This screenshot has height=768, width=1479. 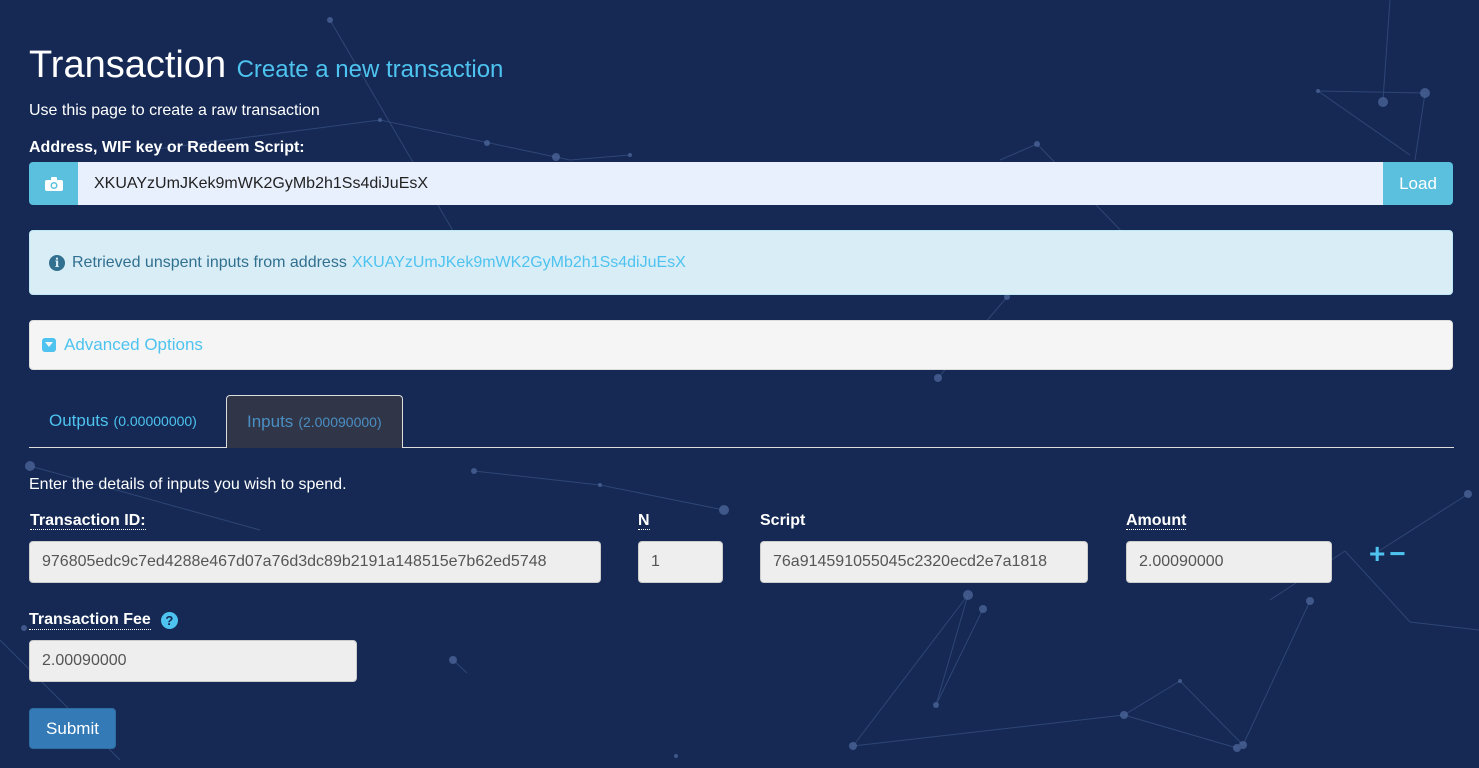 I want to click on address-label: Address, WIF key or Redeem Script:, so click(x=167, y=147).